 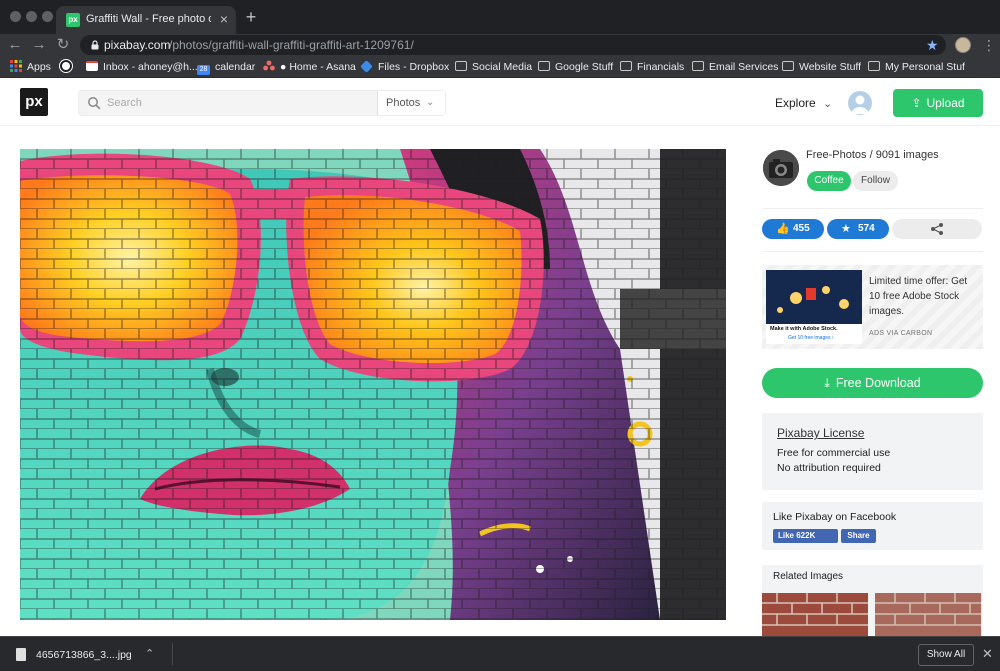 I want to click on download-file-name: 4656713866_3....jpg, so click(x=84, y=655).